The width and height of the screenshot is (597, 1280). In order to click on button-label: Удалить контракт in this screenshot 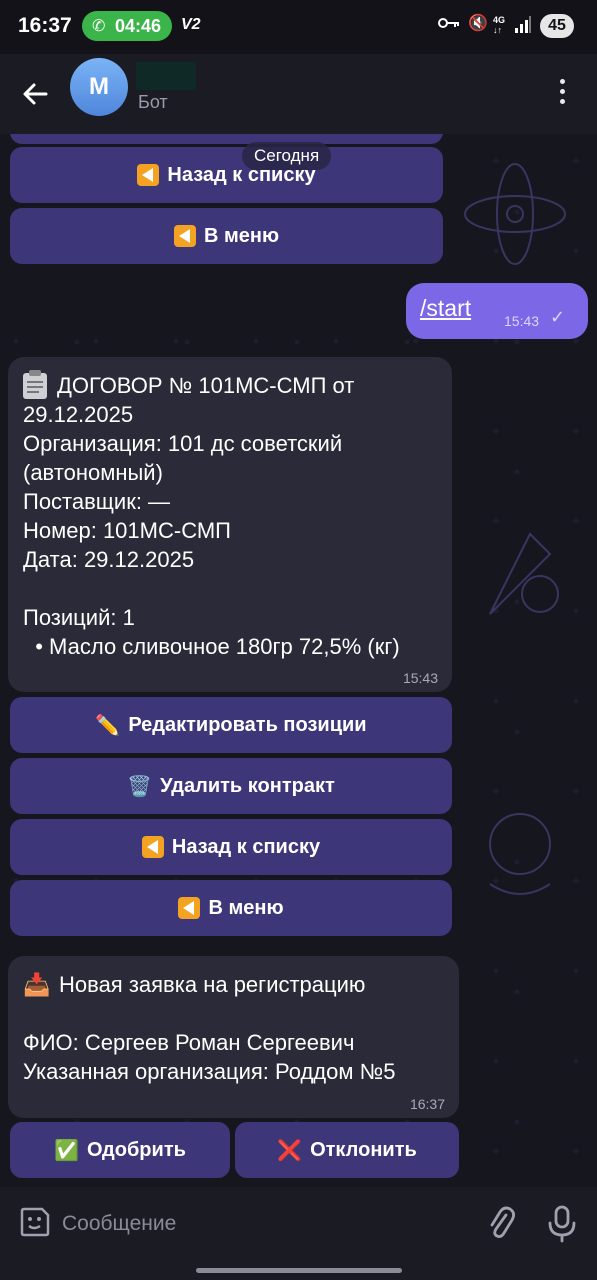, I will do `click(247, 785)`.